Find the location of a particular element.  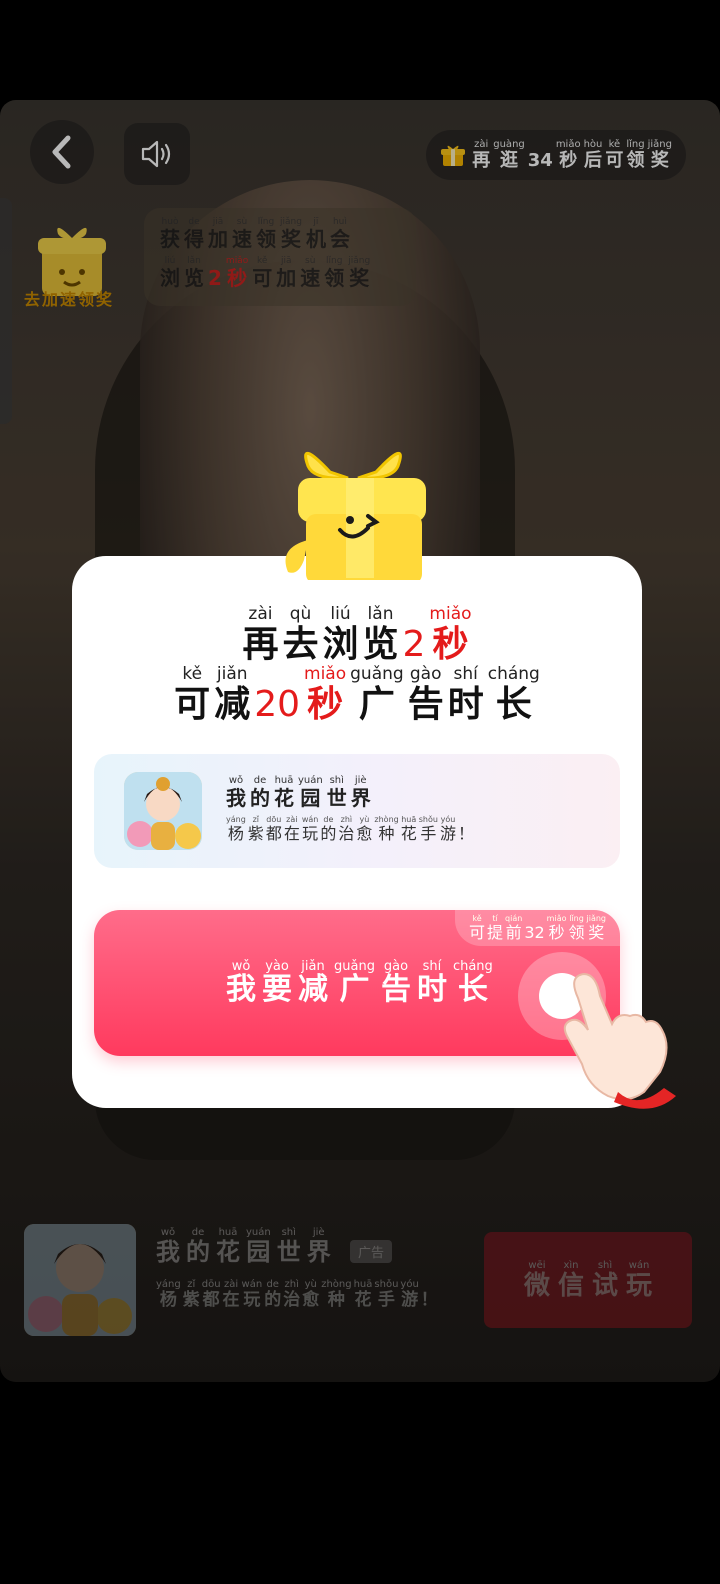

headline-pinyin: kě is located at coordinates (192, 674).